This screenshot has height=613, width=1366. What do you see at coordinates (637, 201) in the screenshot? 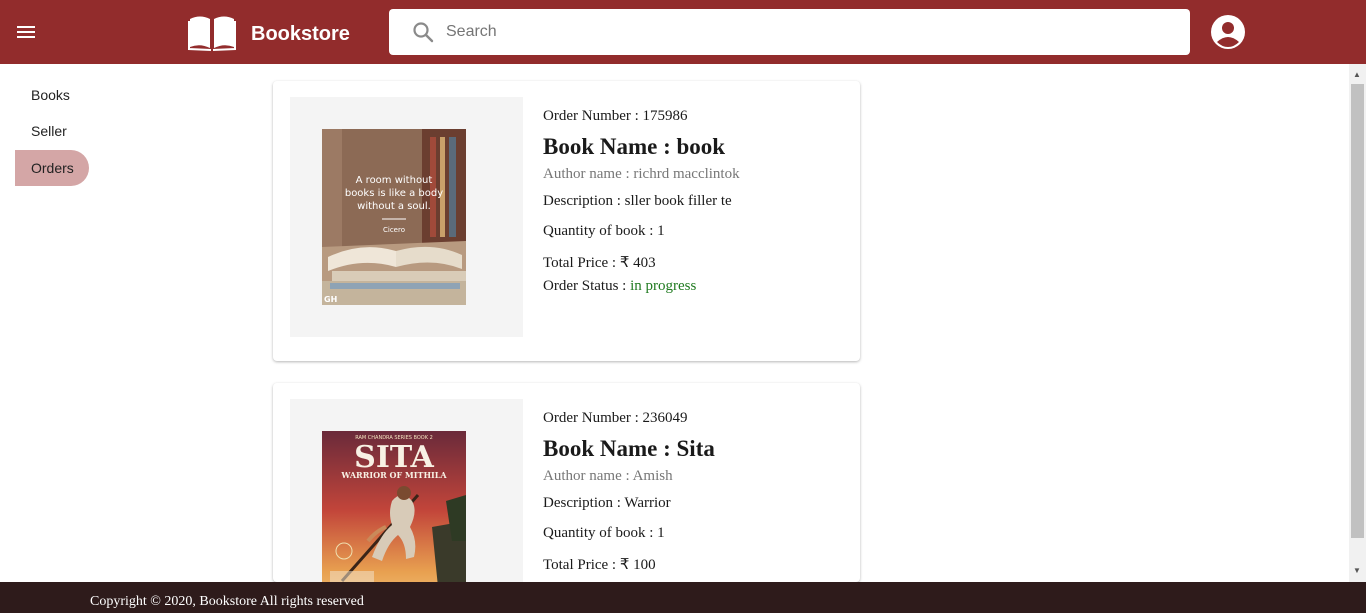
I see `description: Description : sller book filler te` at bounding box center [637, 201].